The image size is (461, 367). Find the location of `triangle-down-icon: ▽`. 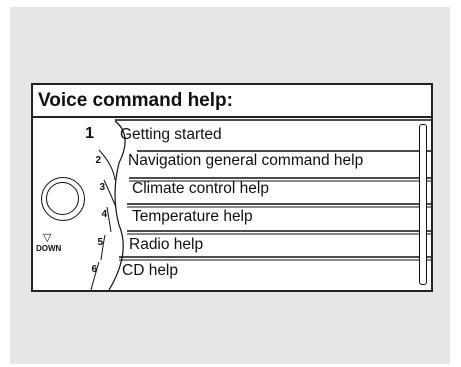

triangle-down-icon: ▽ is located at coordinates (47, 238).